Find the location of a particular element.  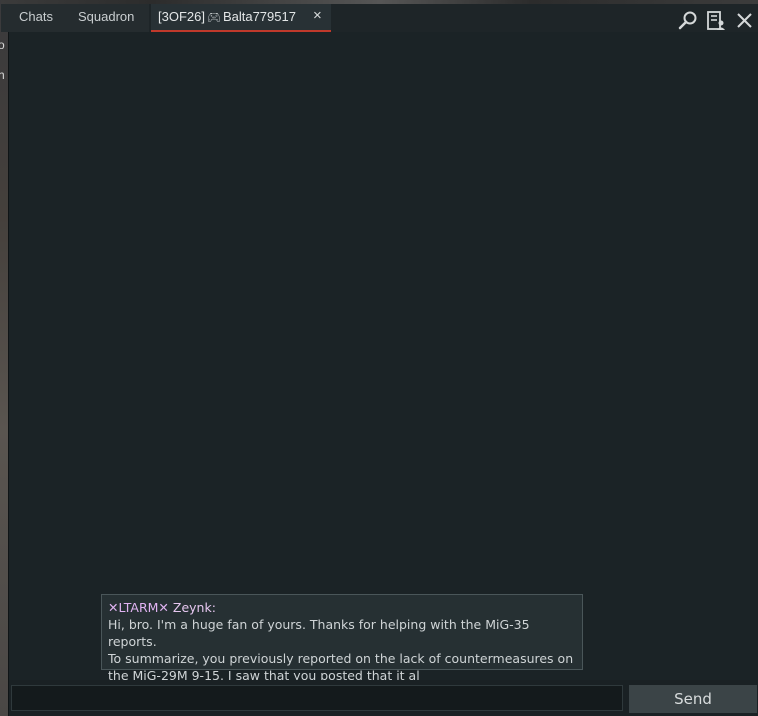

input-row: Send is located at coordinates (383, 698).